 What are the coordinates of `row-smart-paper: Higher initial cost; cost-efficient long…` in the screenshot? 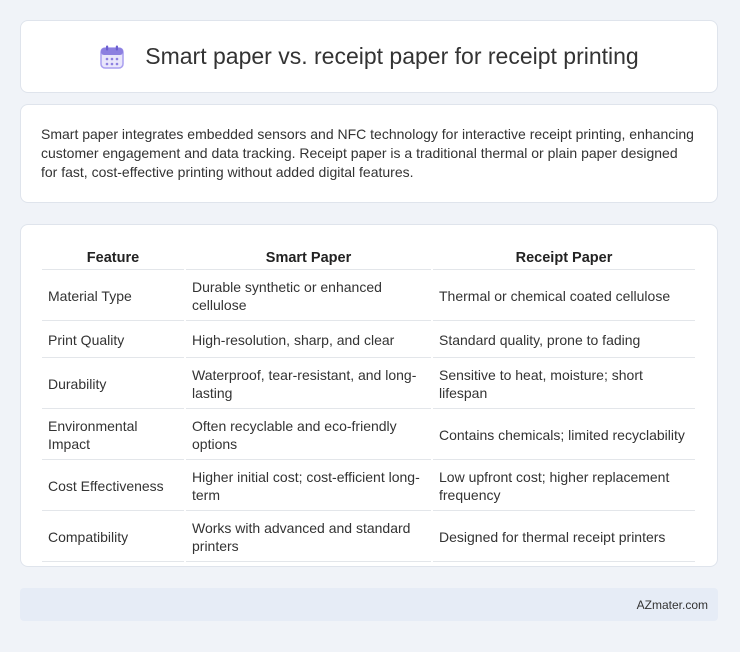 It's located at (308, 486).